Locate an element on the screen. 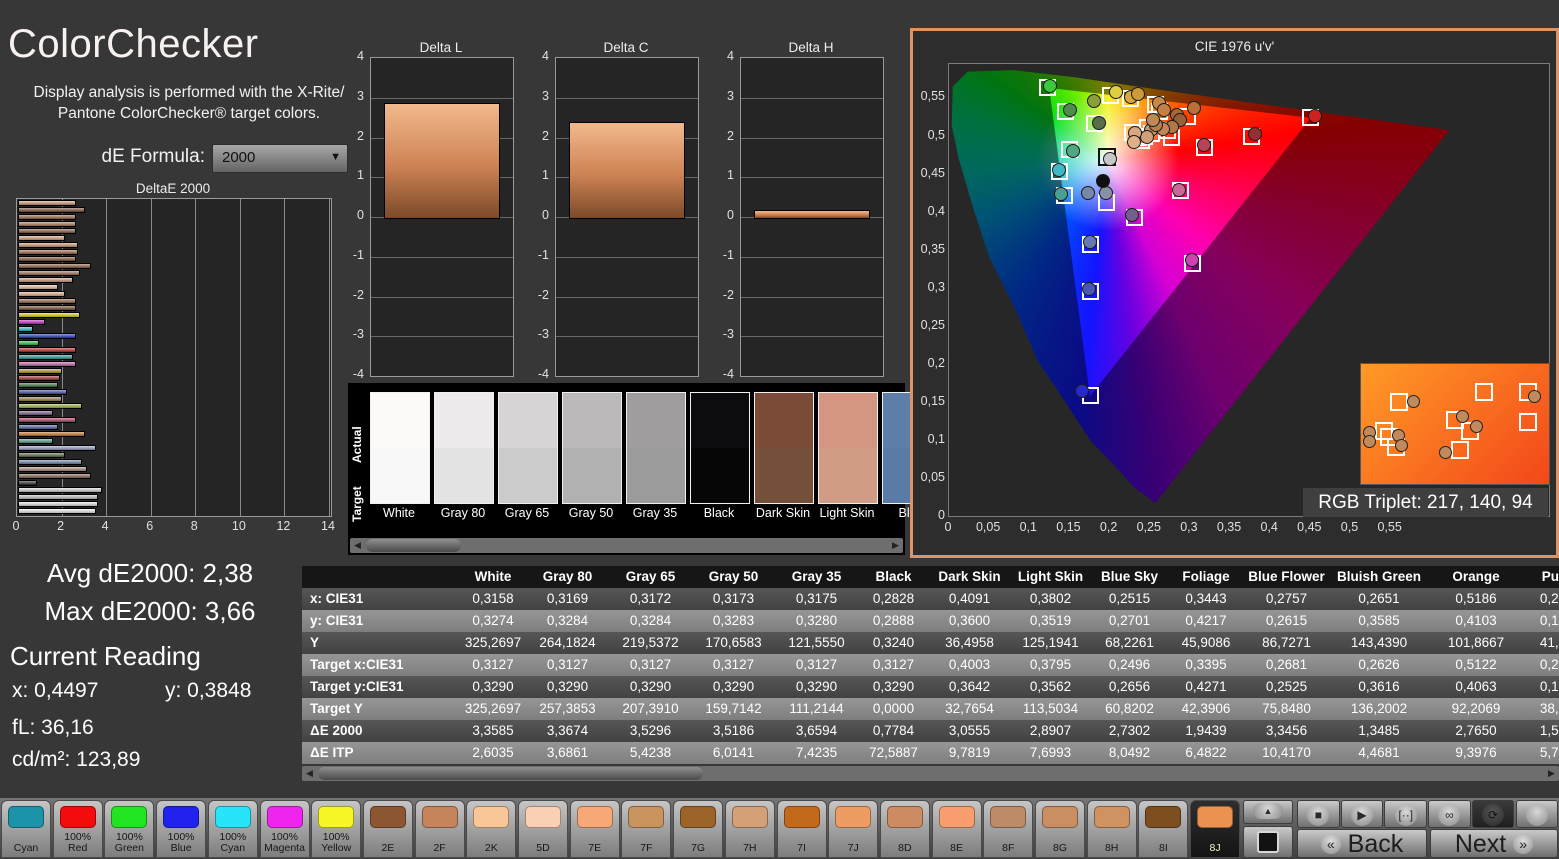 The width and height of the screenshot is (1559, 859). patch-tab-100red: 100% Red is located at coordinates (77, 829).